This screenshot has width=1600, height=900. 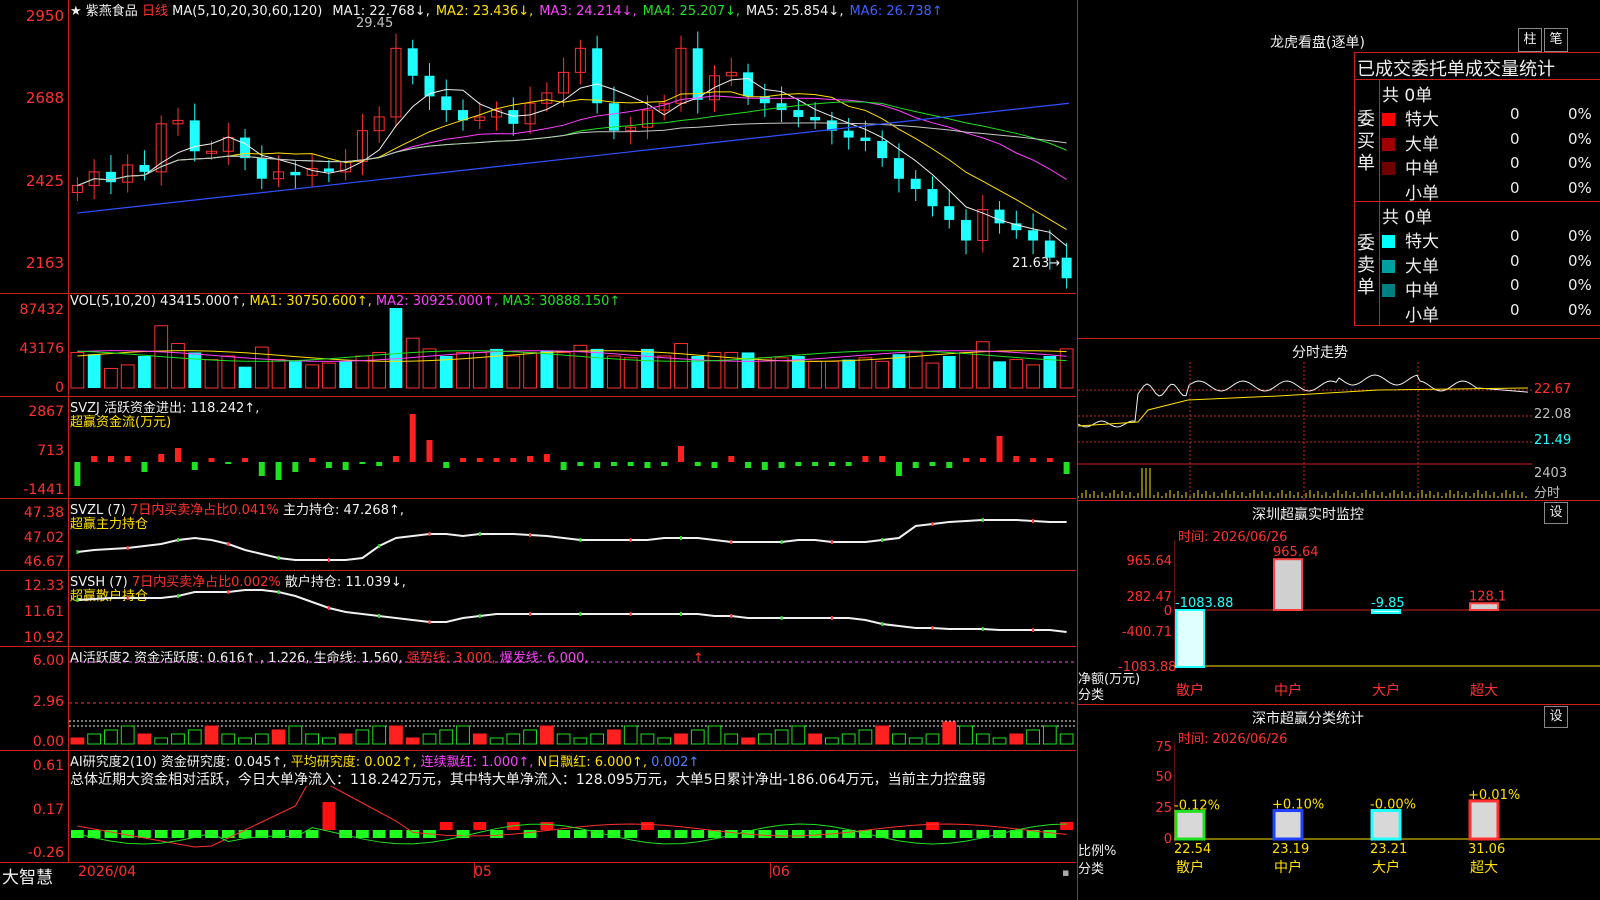 What do you see at coordinates (572, 704) in the screenshot?
I see `activity-chart` at bounding box center [572, 704].